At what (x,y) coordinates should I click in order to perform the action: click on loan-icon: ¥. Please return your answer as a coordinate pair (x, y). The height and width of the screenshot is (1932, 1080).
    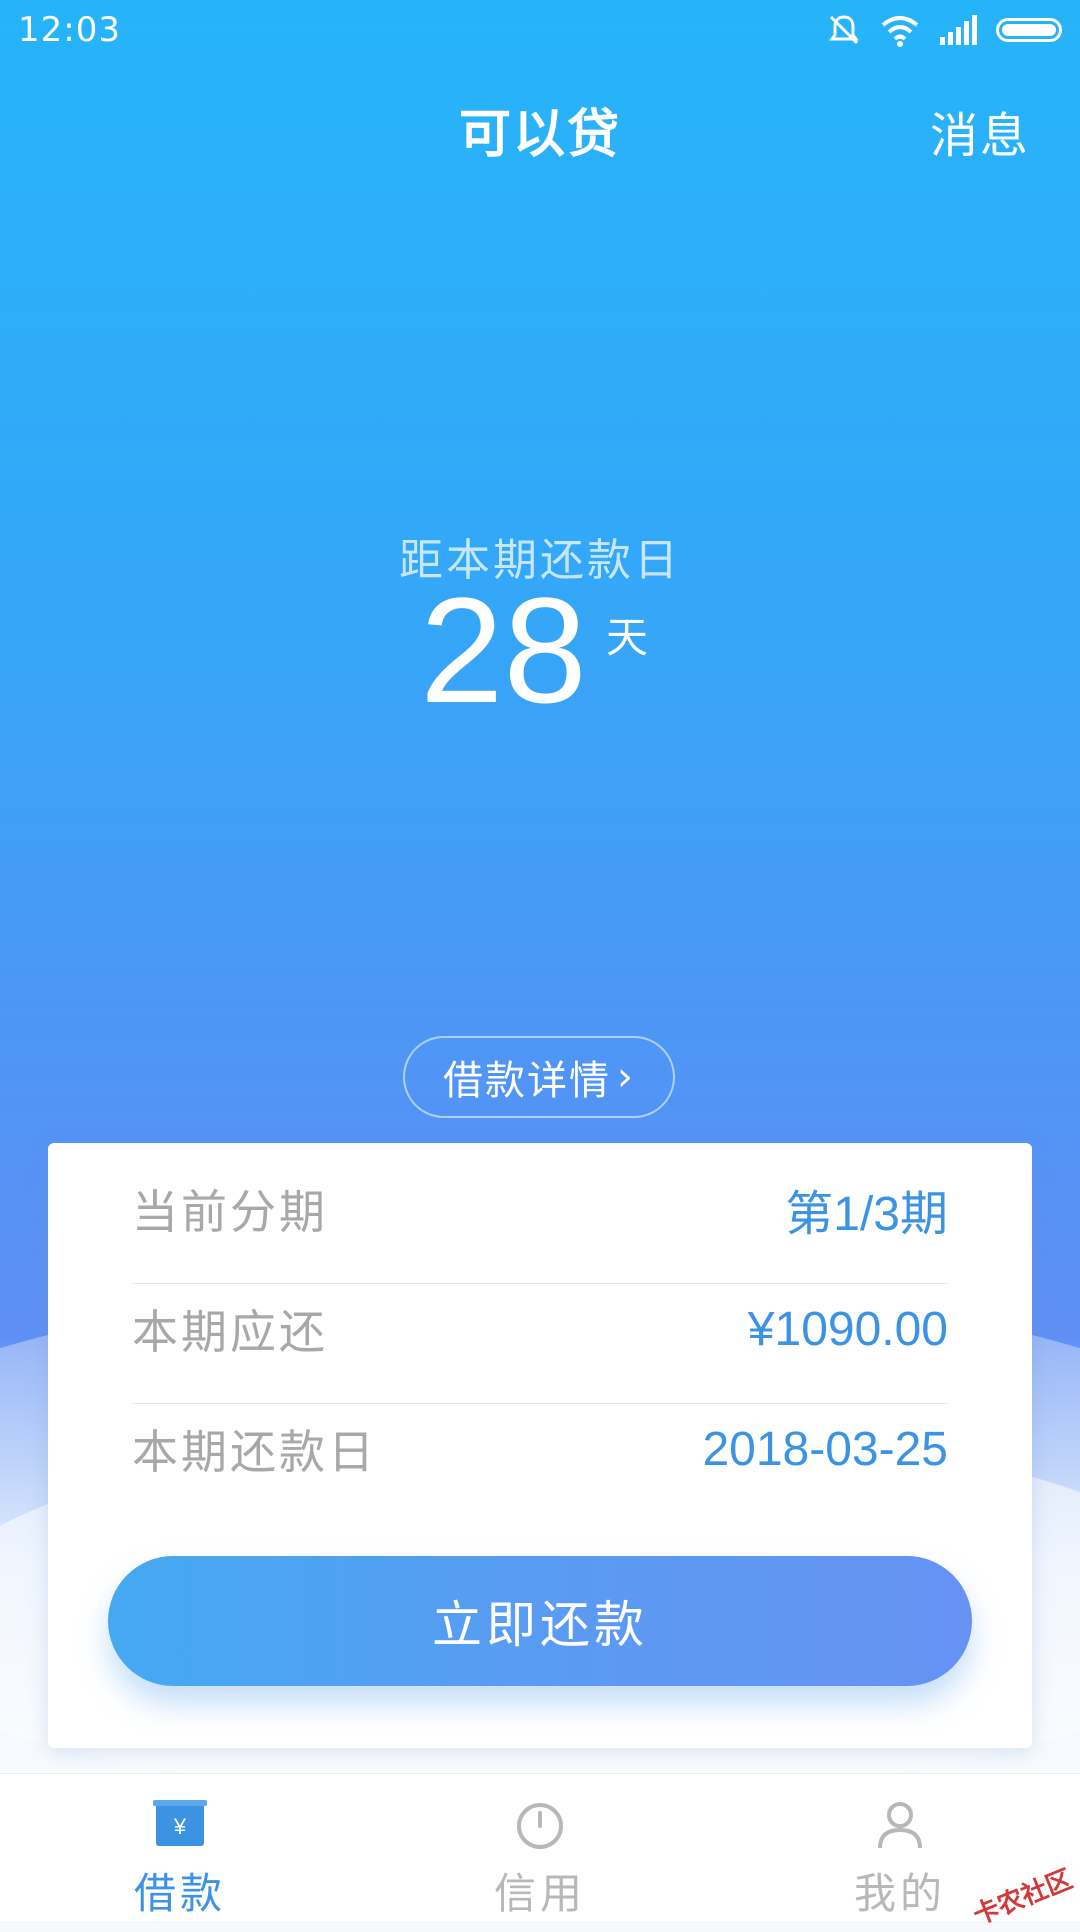
    Looking at the image, I should click on (180, 1823).